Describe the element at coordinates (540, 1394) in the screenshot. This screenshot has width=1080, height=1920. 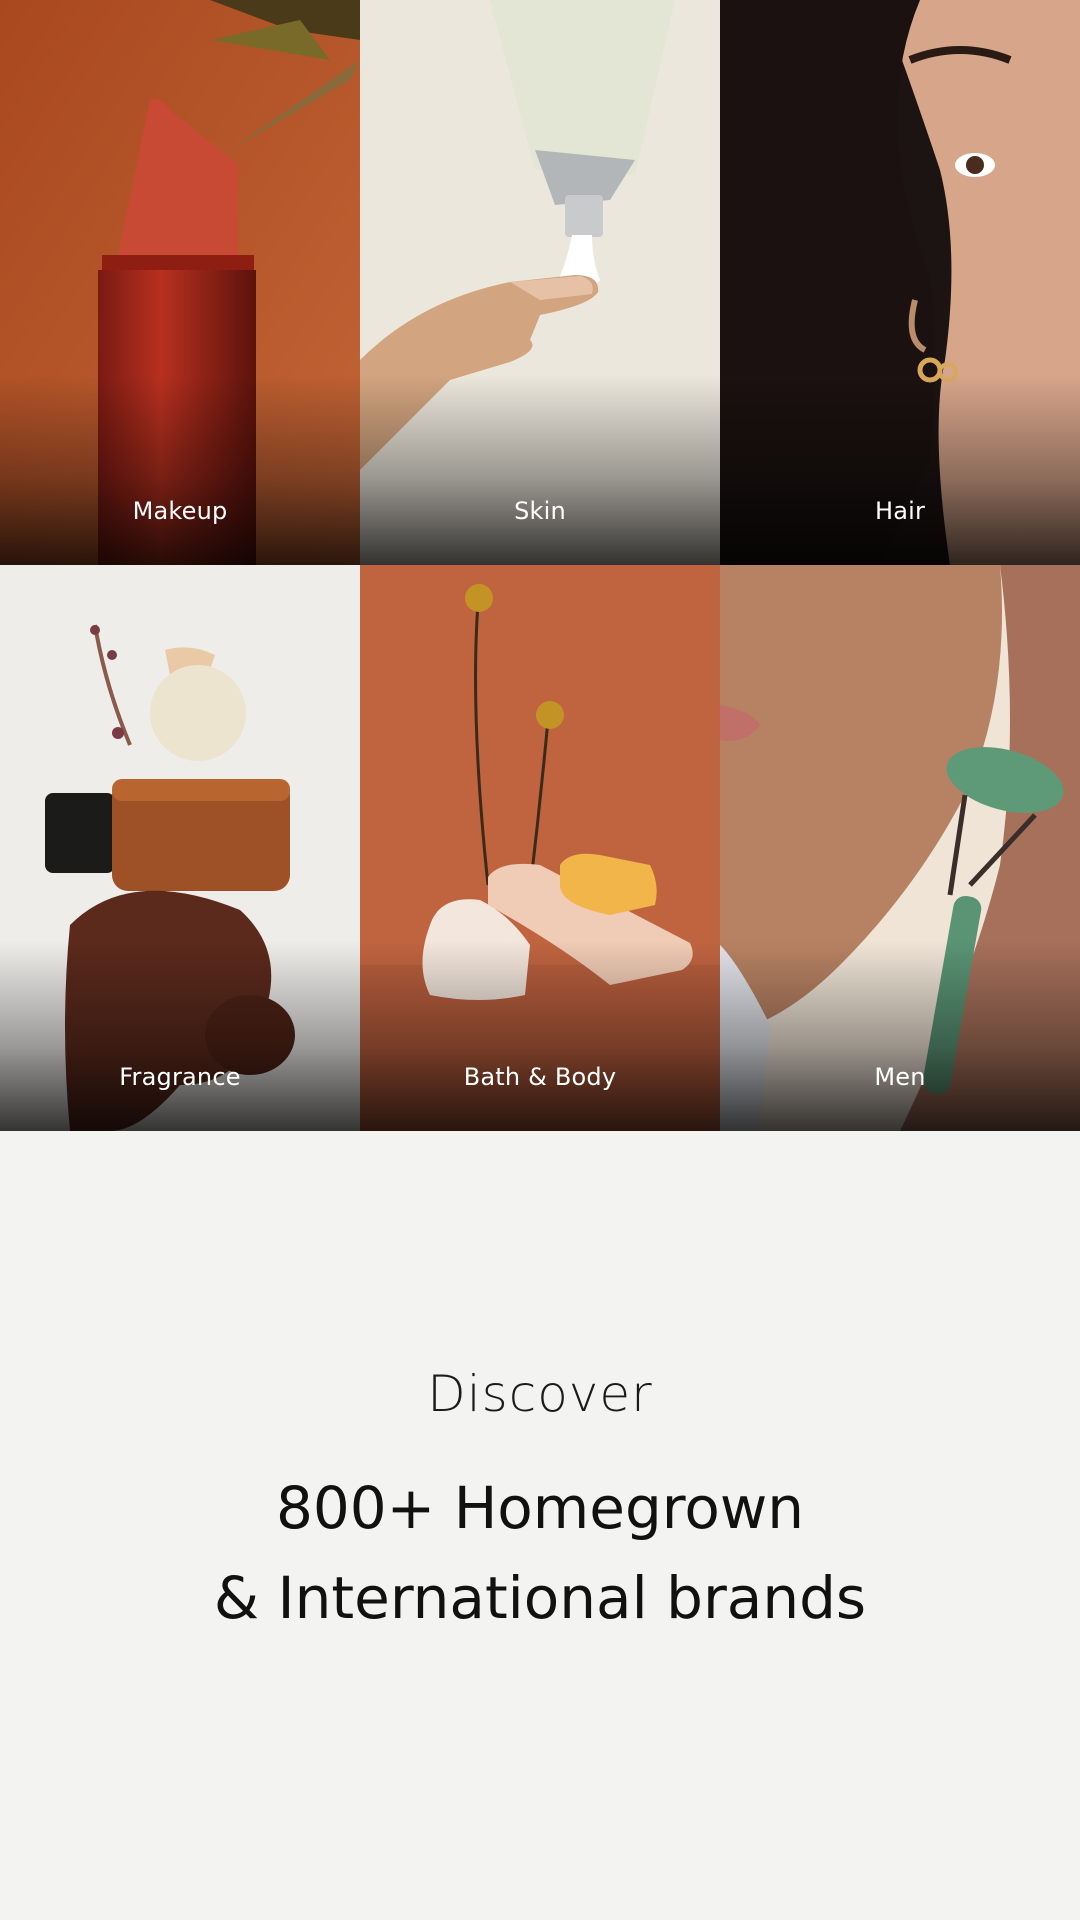
I see `discover-eyebrow: Discover` at that location.